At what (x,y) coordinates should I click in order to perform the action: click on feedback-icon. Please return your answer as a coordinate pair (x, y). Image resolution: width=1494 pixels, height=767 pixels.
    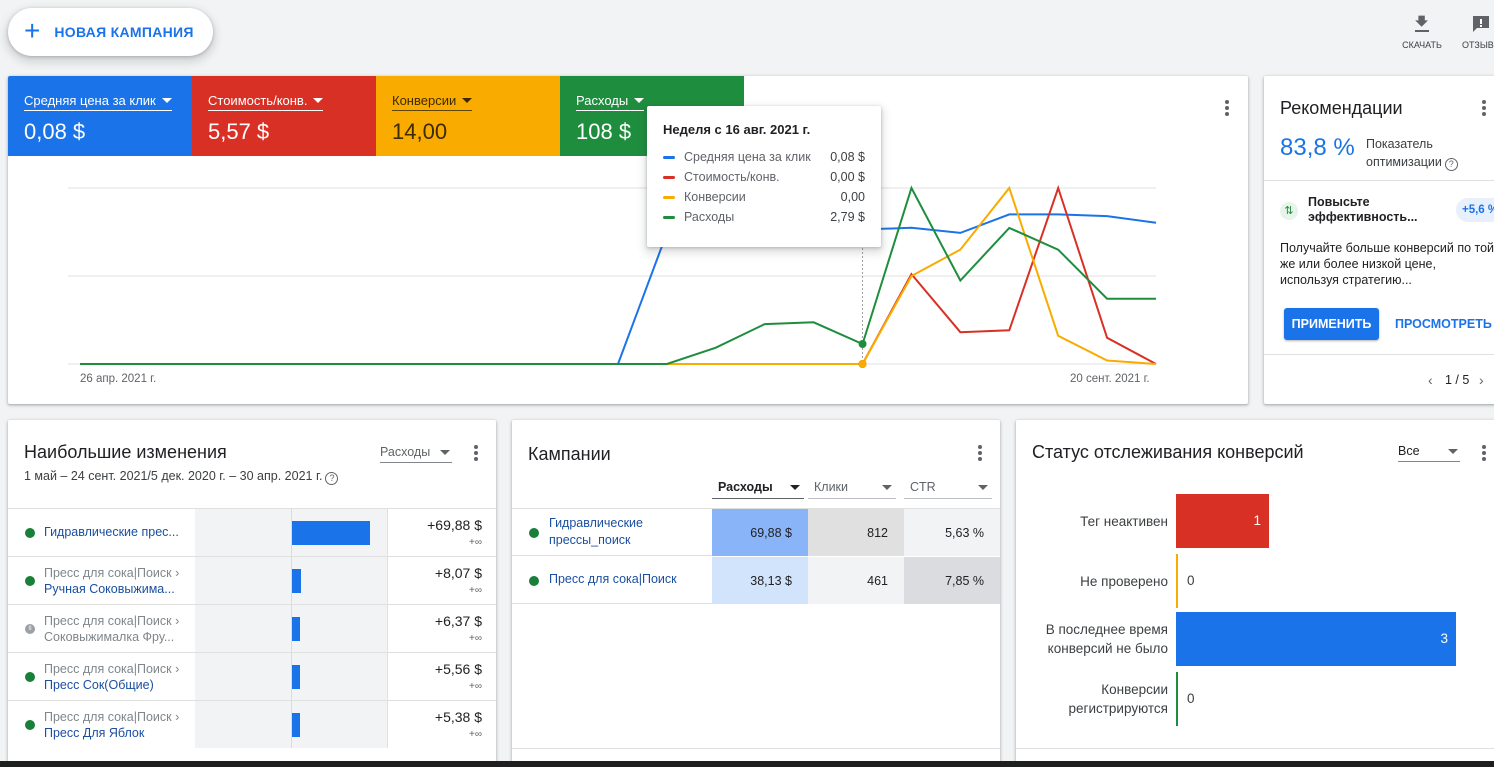
    Looking at the image, I should click on (1481, 24).